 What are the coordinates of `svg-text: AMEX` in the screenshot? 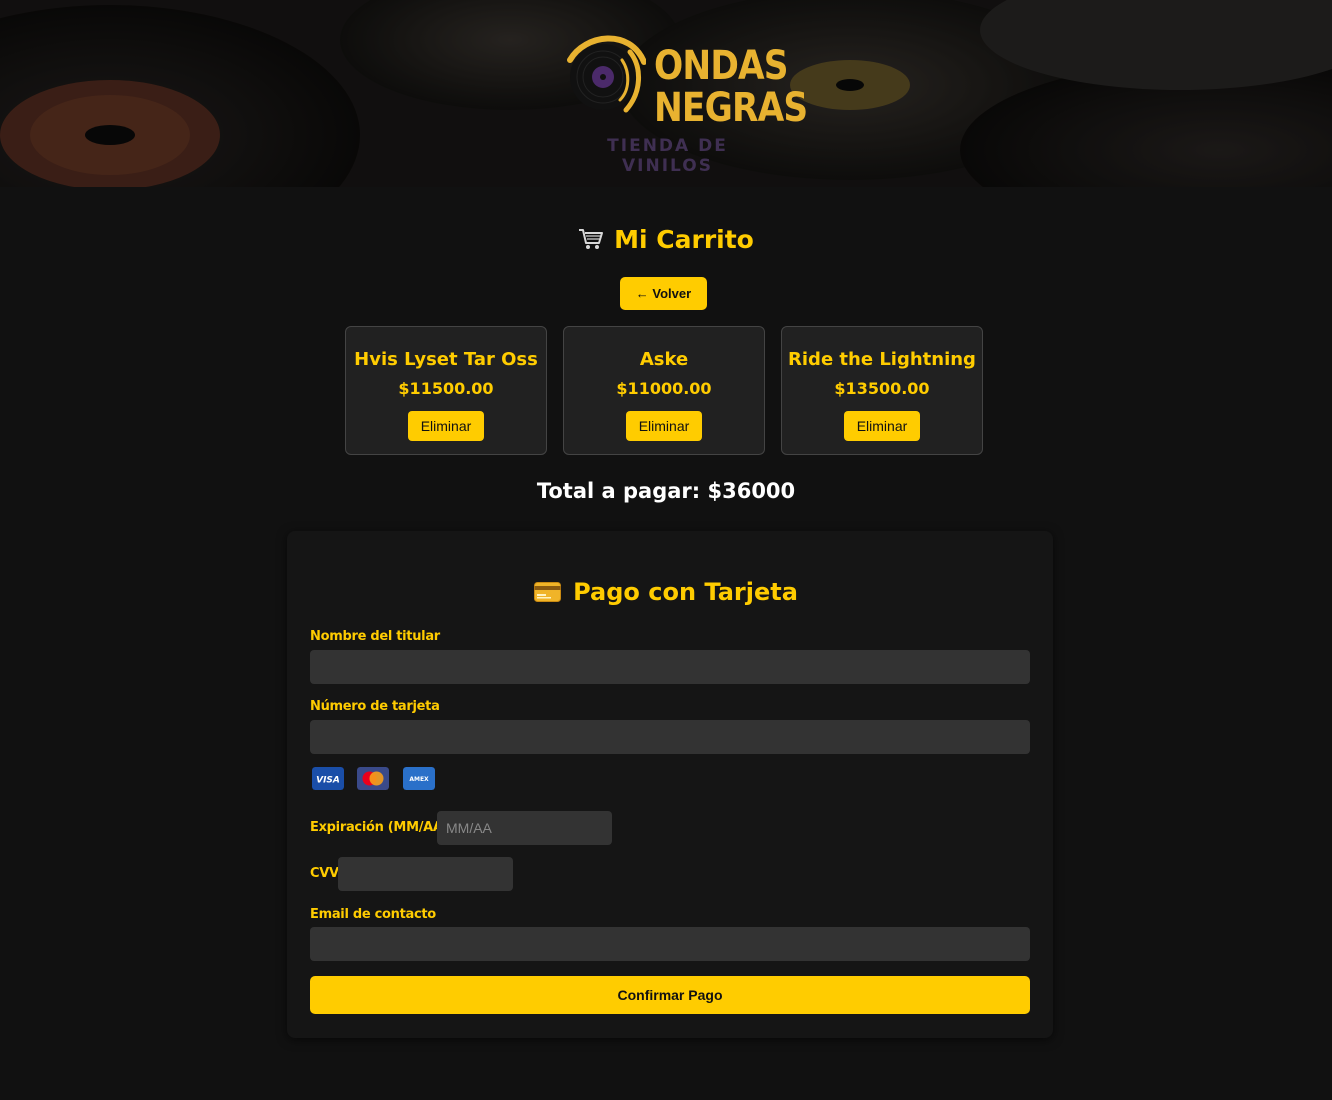 It's located at (419, 779).